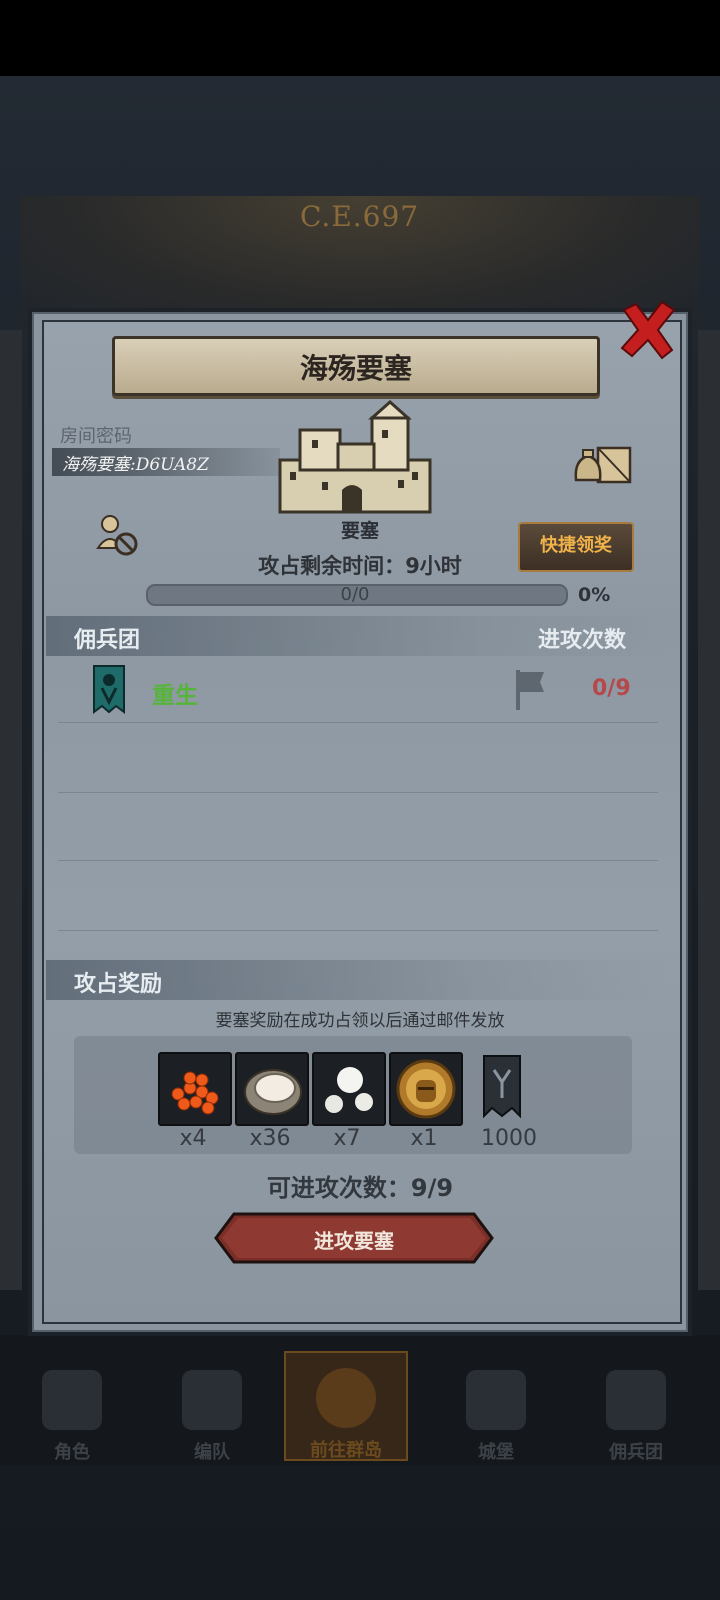 Image resolution: width=720 pixels, height=1600 pixels. What do you see at coordinates (582, 640) in the screenshot?
I see `attack-count-header: 进攻次数` at bounding box center [582, 640].